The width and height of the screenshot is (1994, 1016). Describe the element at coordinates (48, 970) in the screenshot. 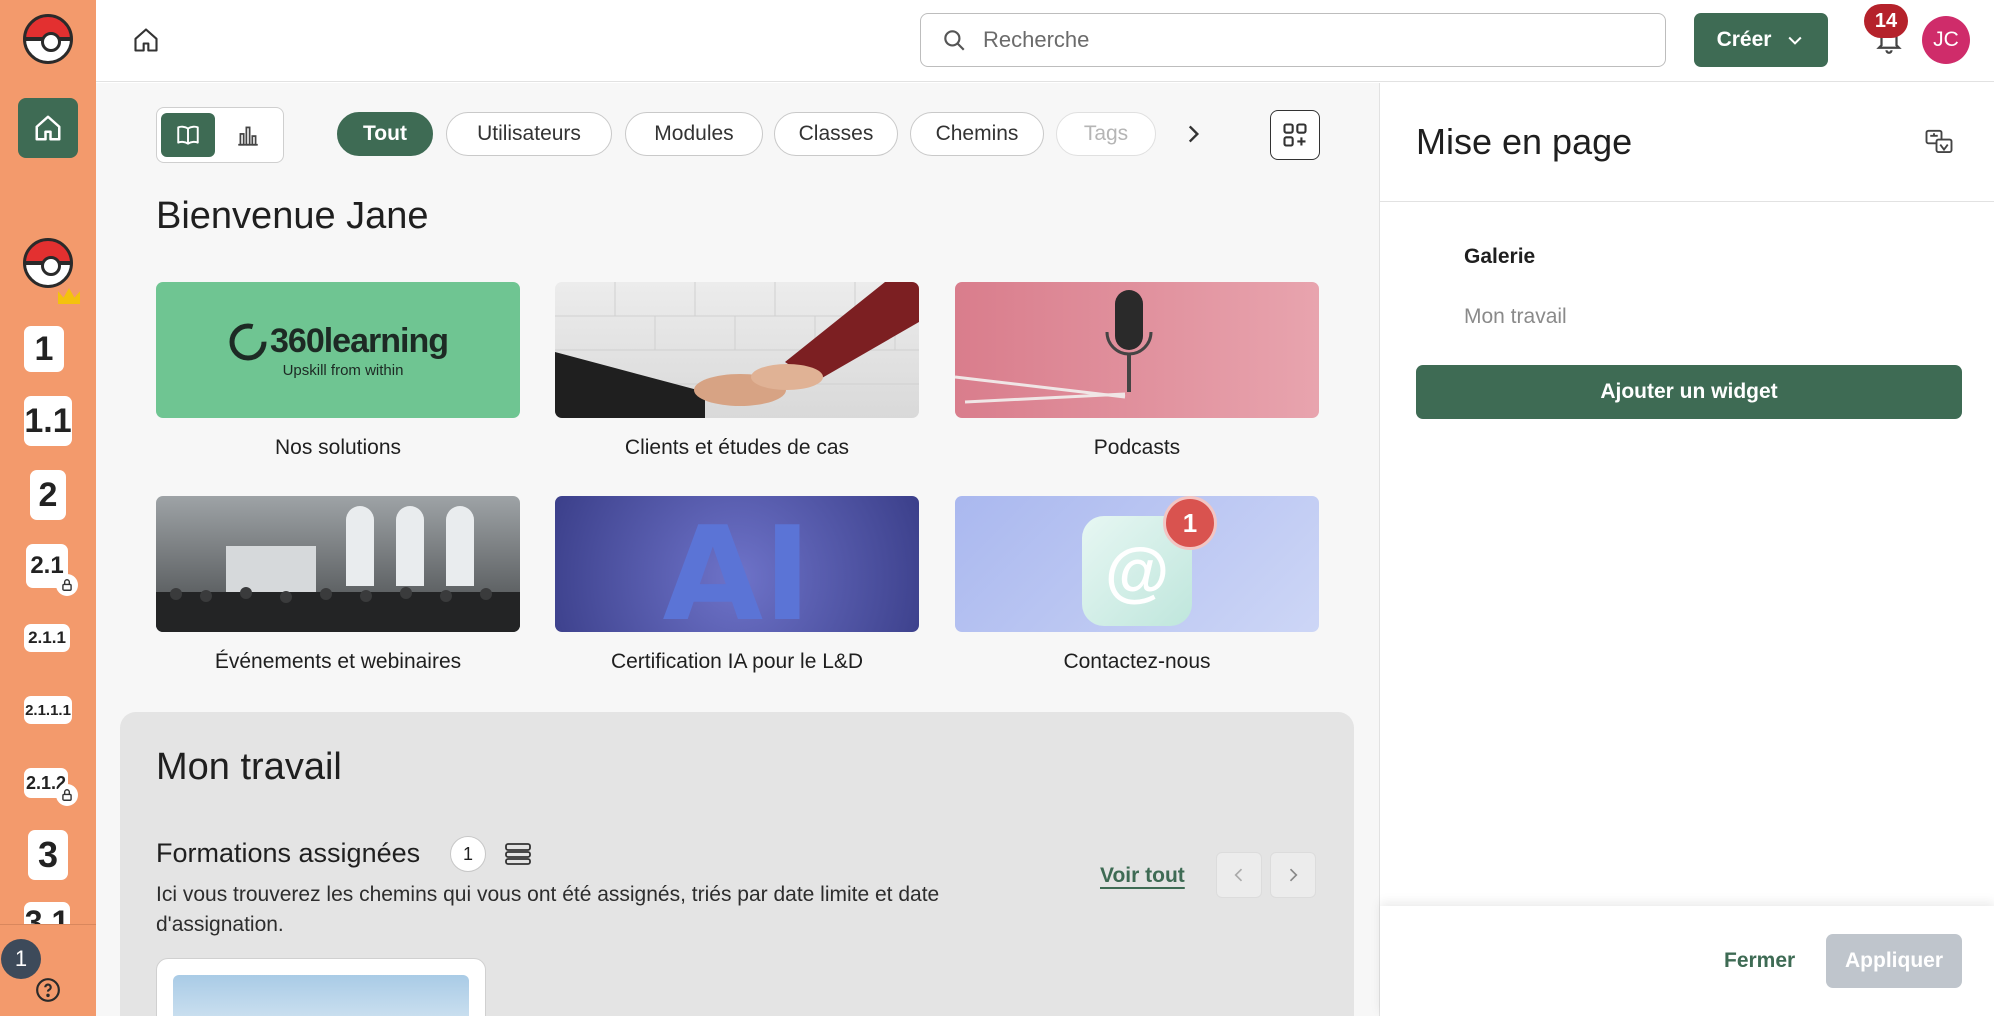

I see `rail-footer: 1` at that location.